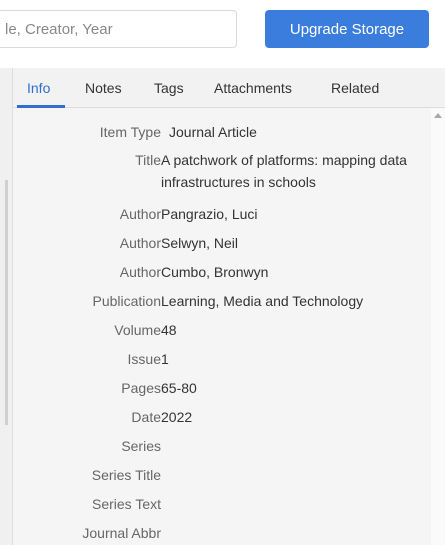 The image size is (445, 545). I want to click on field-value: 1, so click(292, 359).